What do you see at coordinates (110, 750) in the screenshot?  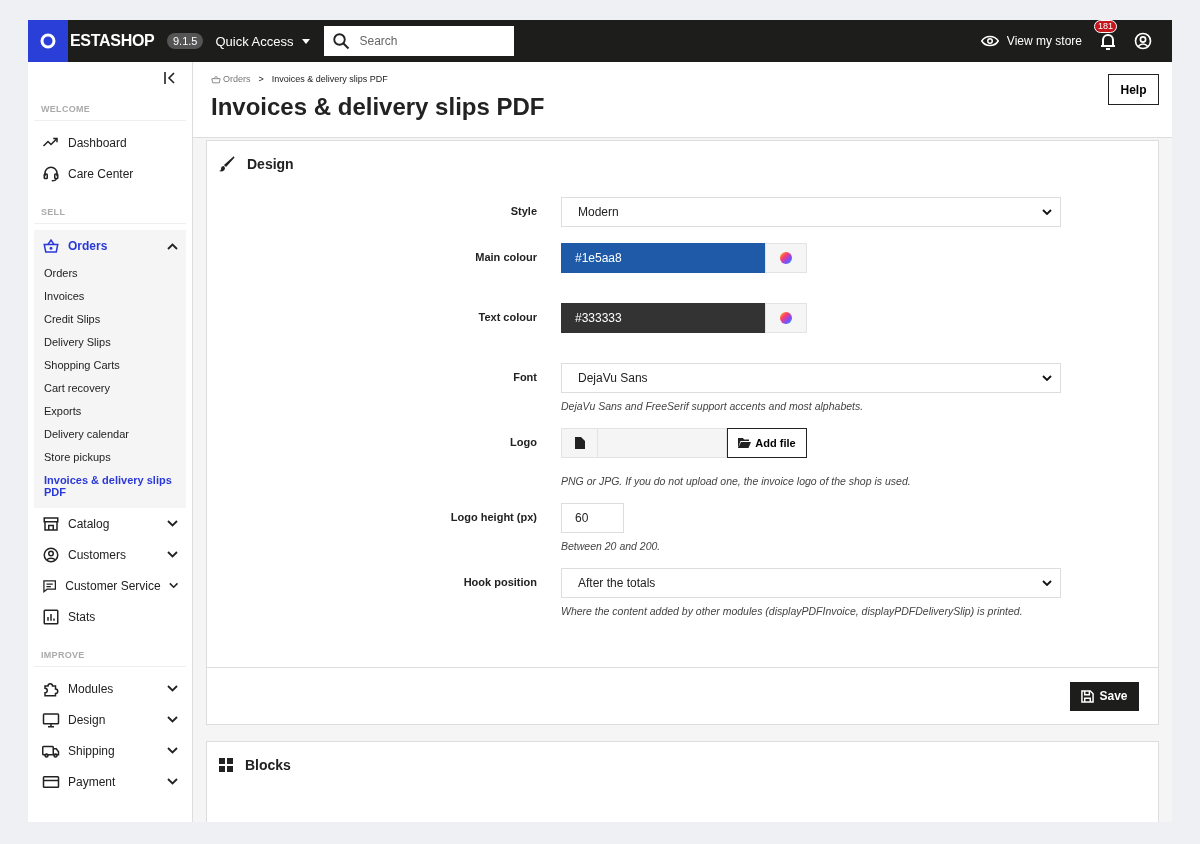 I see `sidebar-item: Shipping` at bounding box center [110, 750].